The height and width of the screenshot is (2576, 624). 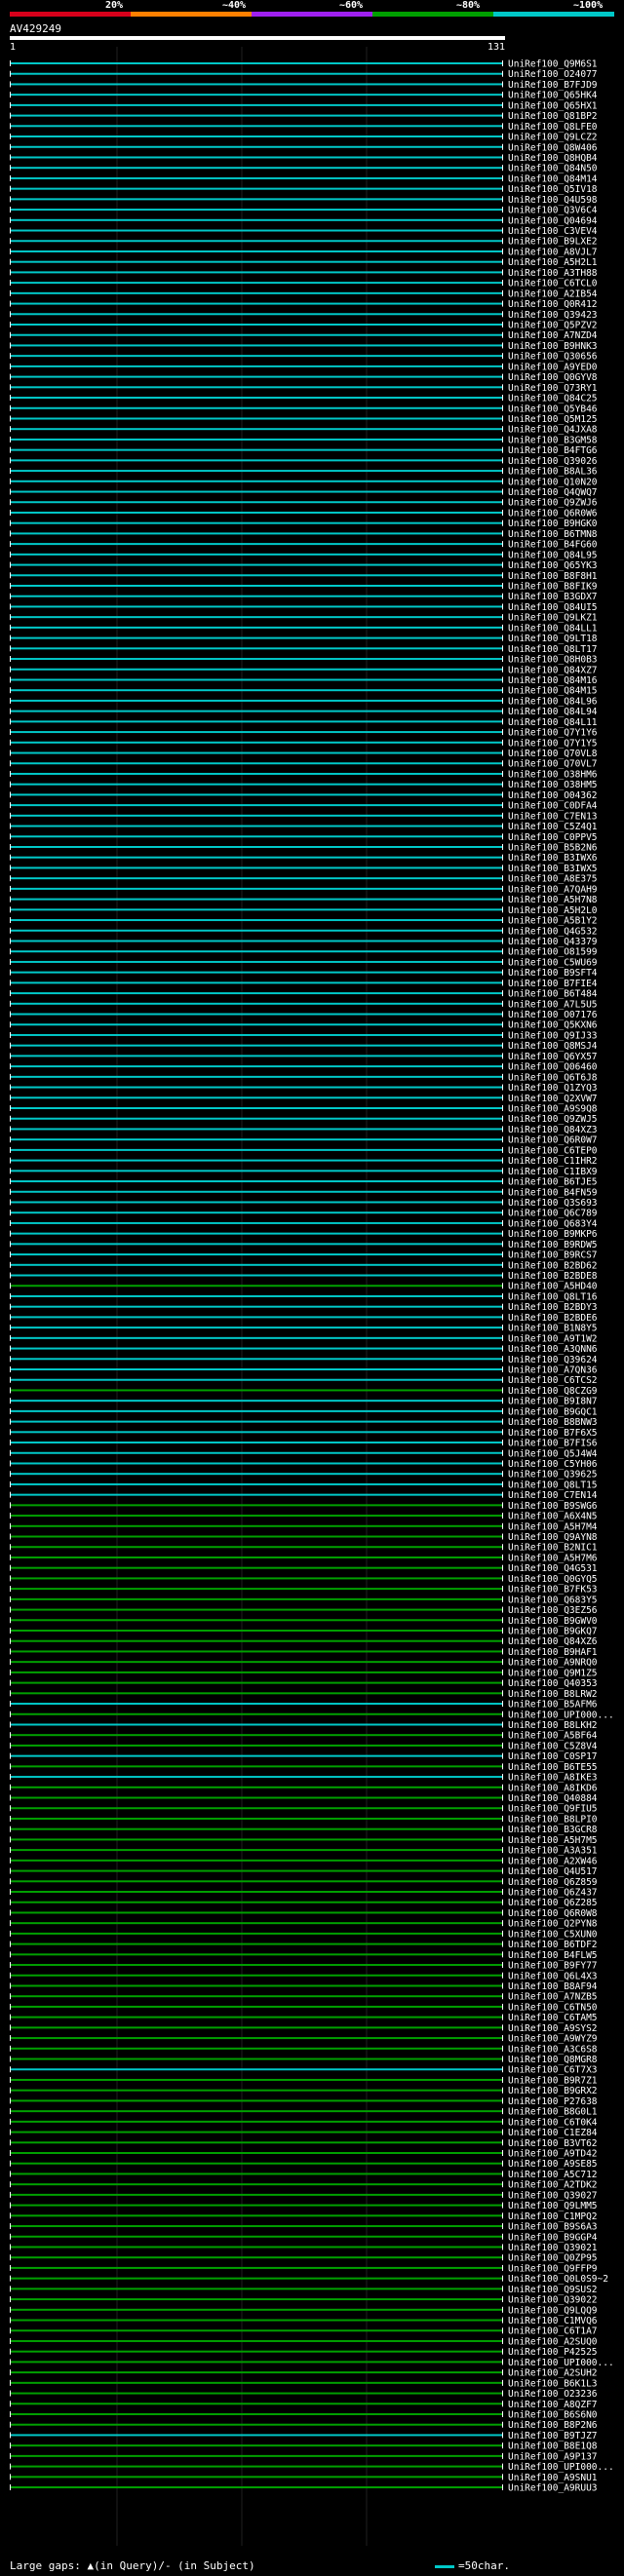 I want to click on hit-label: UniRef100_B3GM58, so click(x=553, y=440).